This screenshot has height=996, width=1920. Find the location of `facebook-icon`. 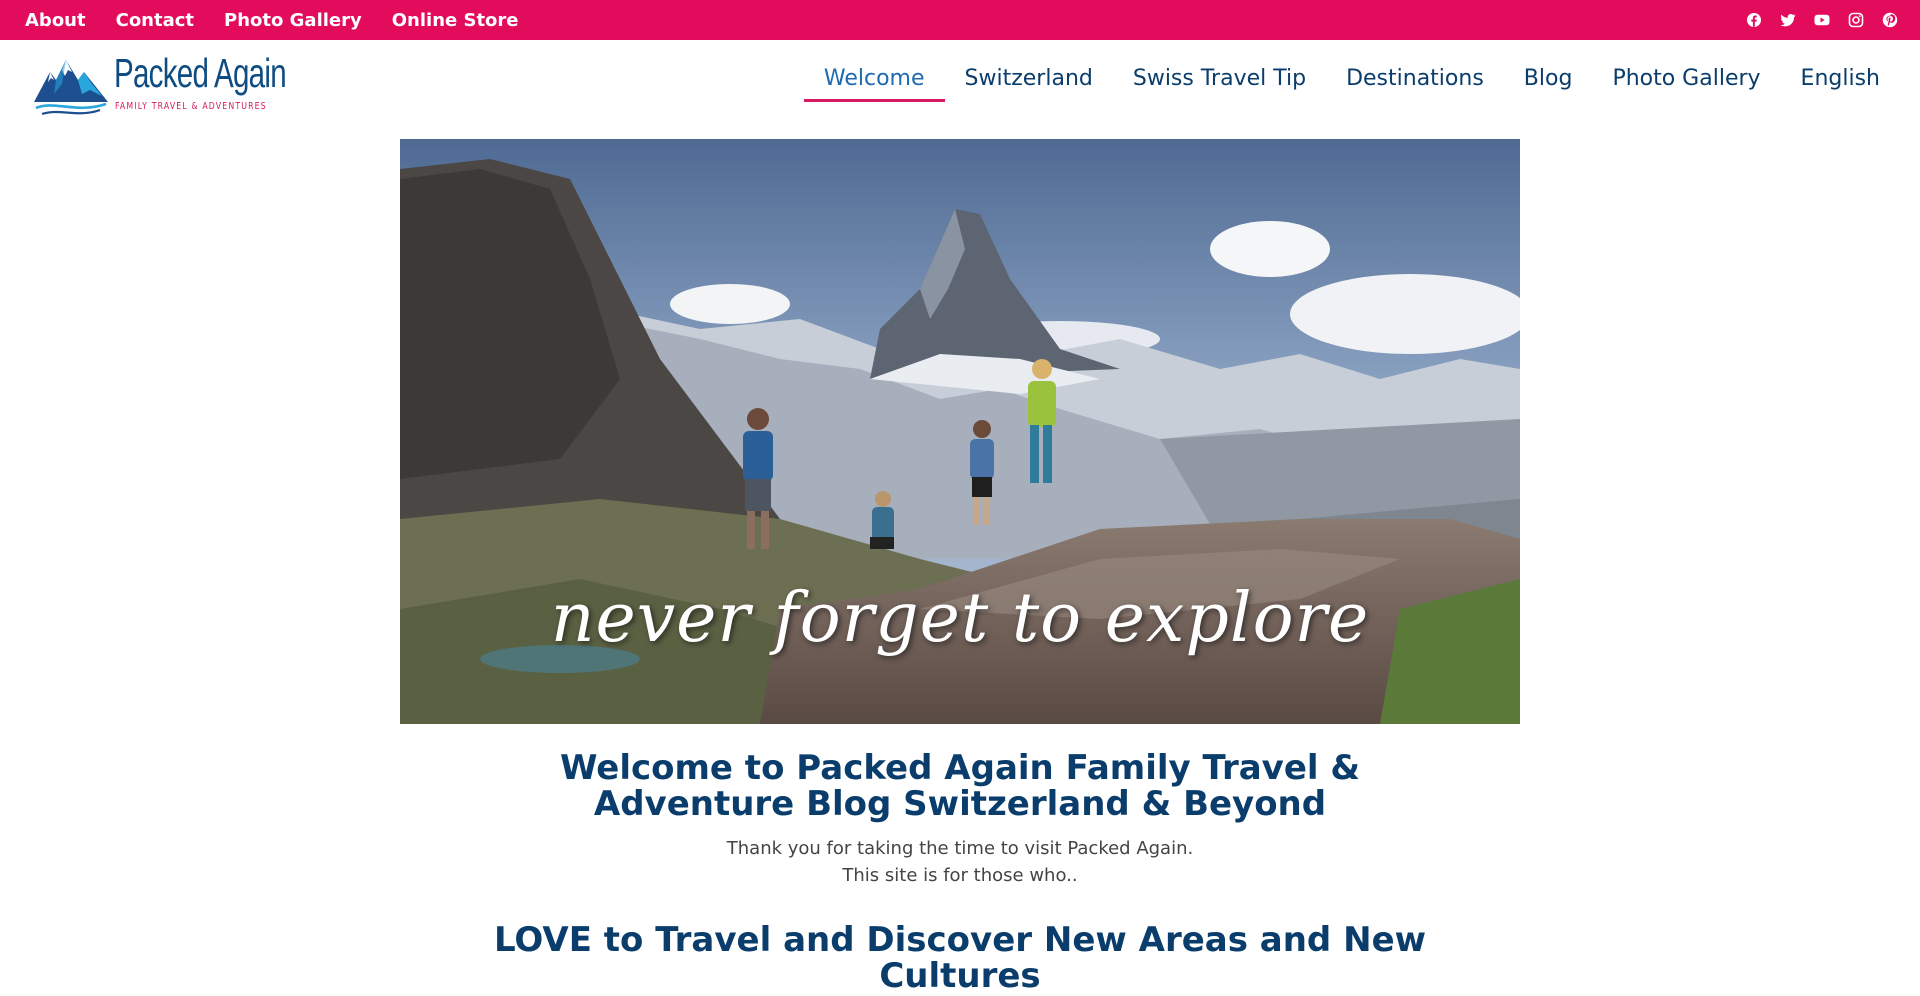

facebook-icon is located at coordinates (1754, 20).